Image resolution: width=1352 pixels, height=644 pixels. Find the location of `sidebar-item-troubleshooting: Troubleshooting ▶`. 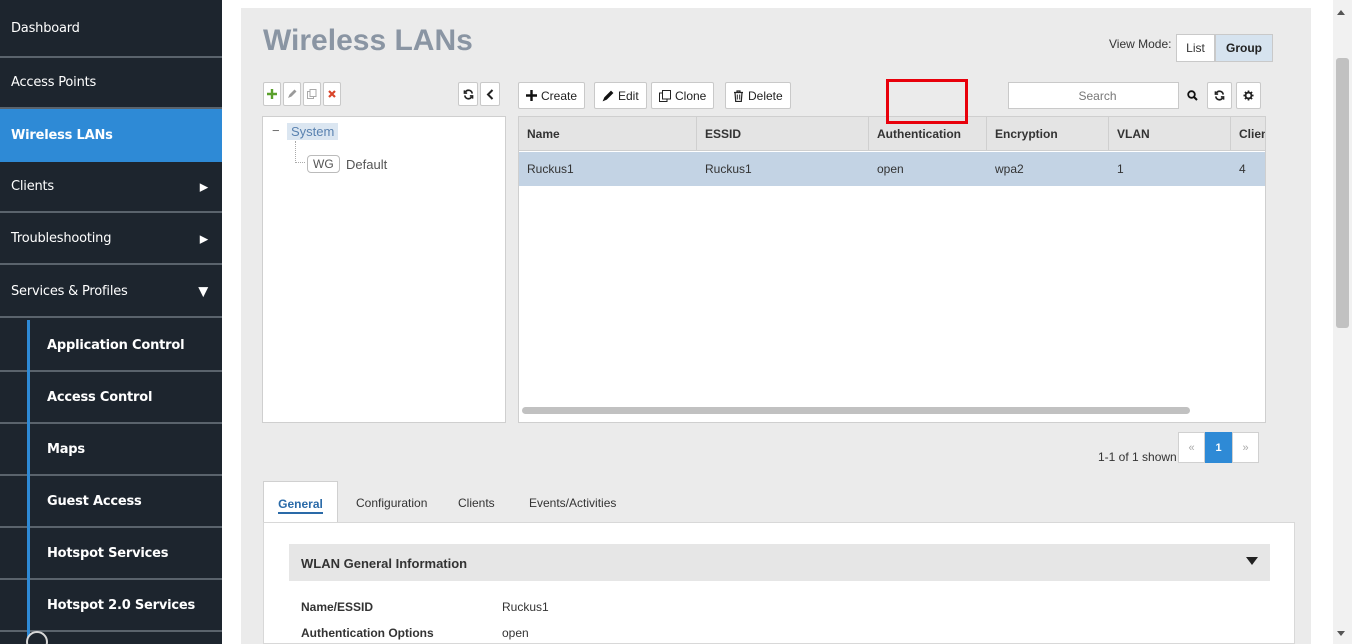

sidebar-item-troubleshooting: Troubleshooting ▶ is located at coordinates (111, 239).